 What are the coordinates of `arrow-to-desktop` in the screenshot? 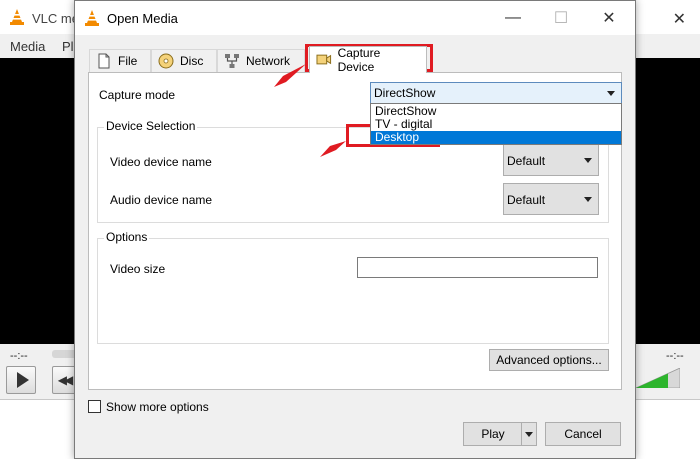 It's located at (333, 149).